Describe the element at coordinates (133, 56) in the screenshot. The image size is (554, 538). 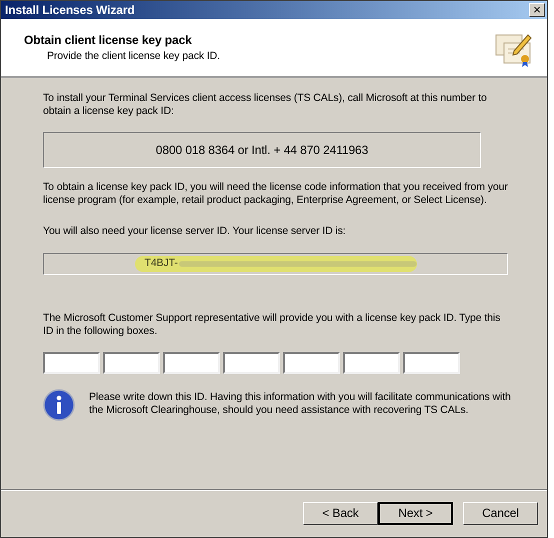
I see `page-subtitle: Provide the client license key pack ID.` at that location.